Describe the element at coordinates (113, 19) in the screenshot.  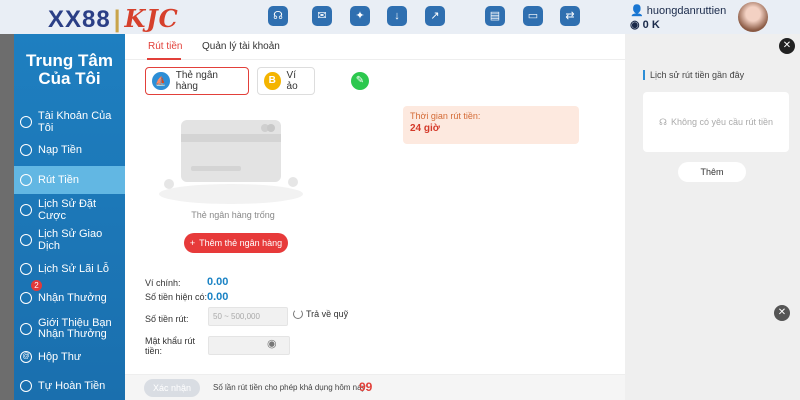
I see `site-logo: XX88 | KJC` at that location.